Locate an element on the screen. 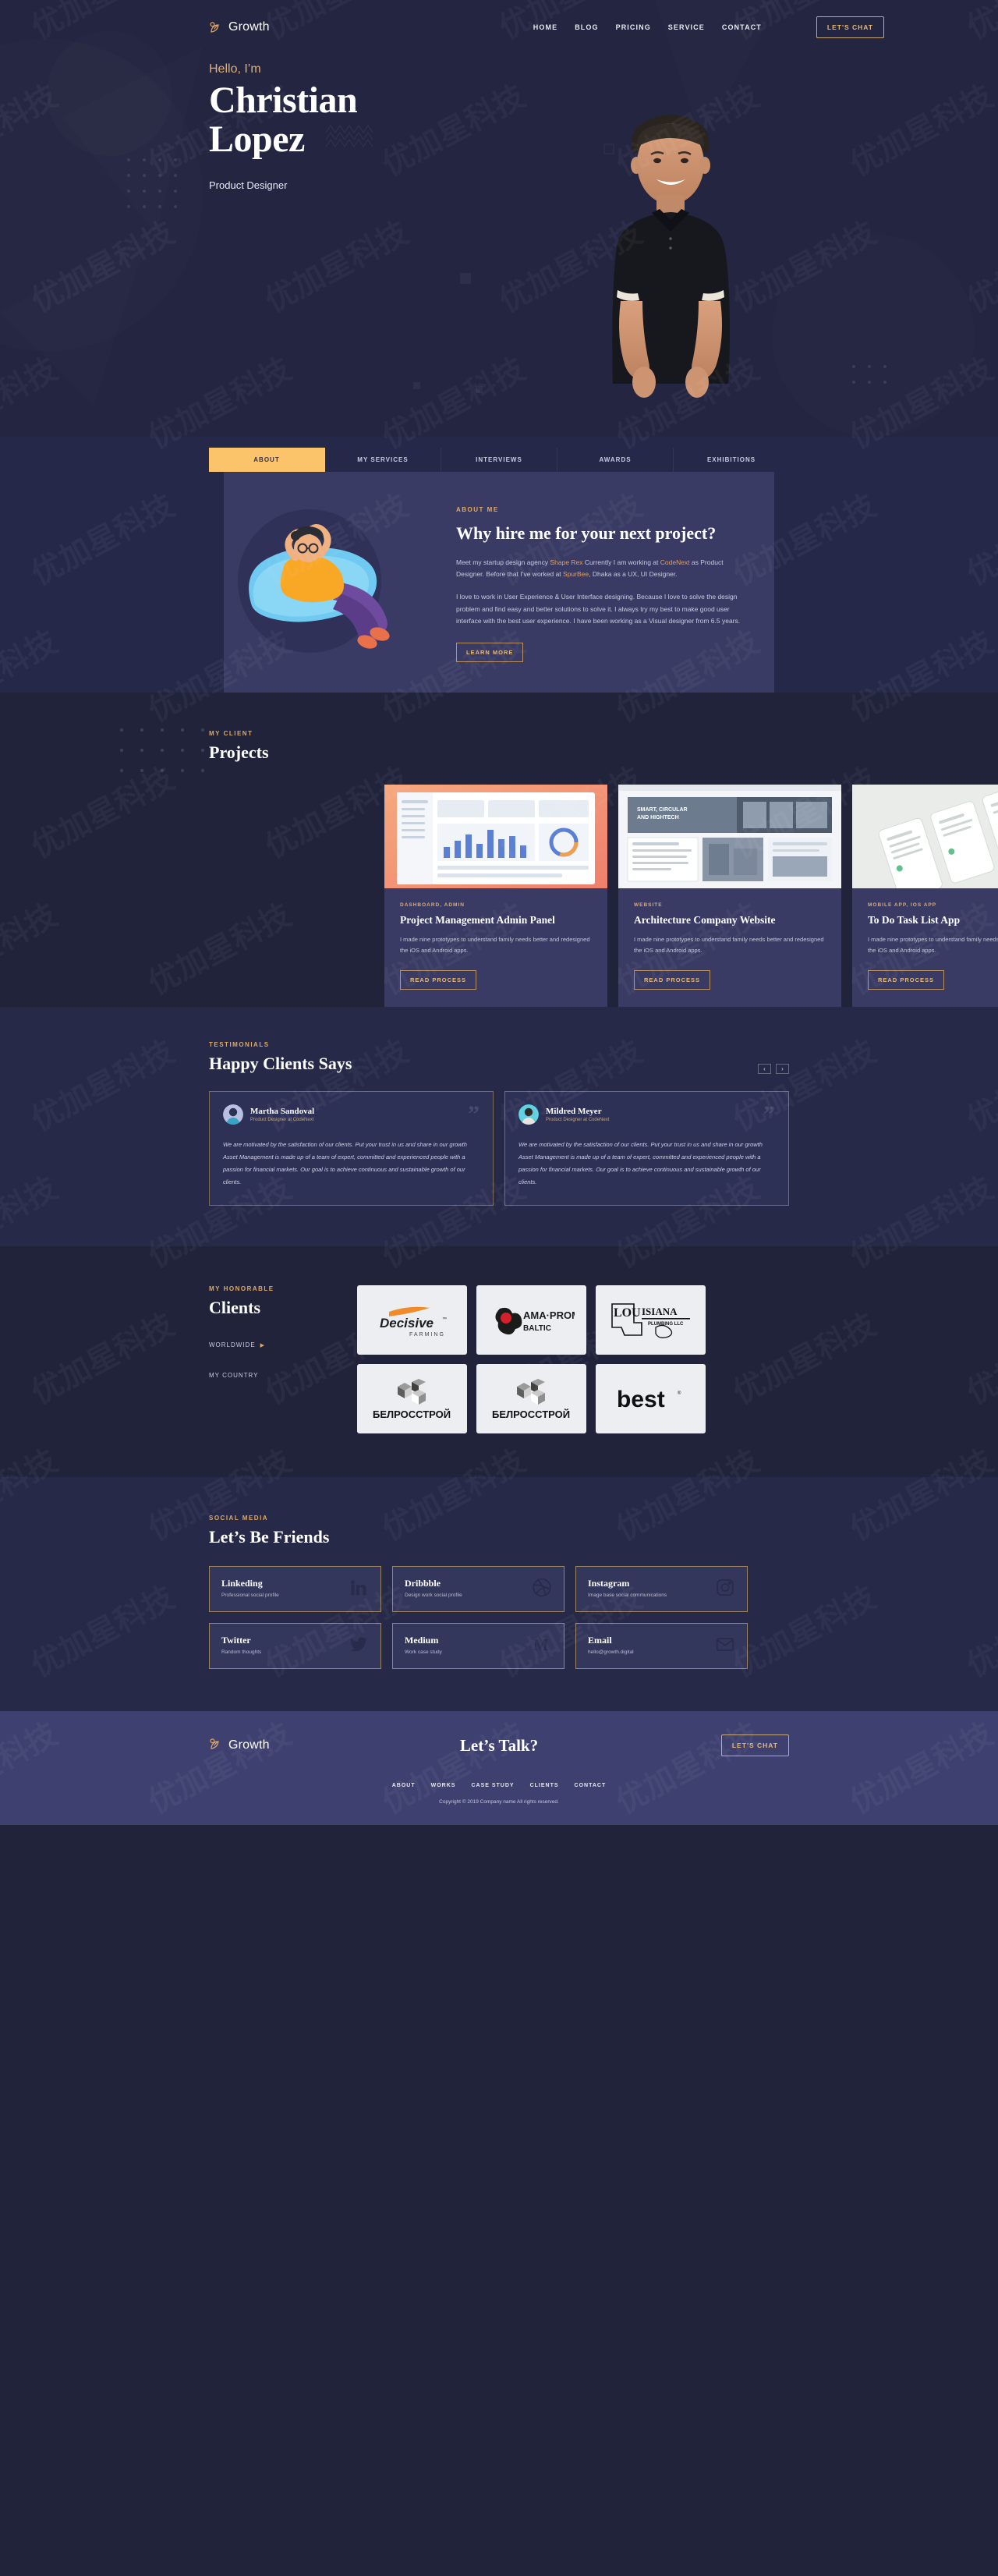 Image resolution: width=998 pixels, height=2576 pixels. lets-chat-button: LET'S CHAT is located at coordinates (850, 27).